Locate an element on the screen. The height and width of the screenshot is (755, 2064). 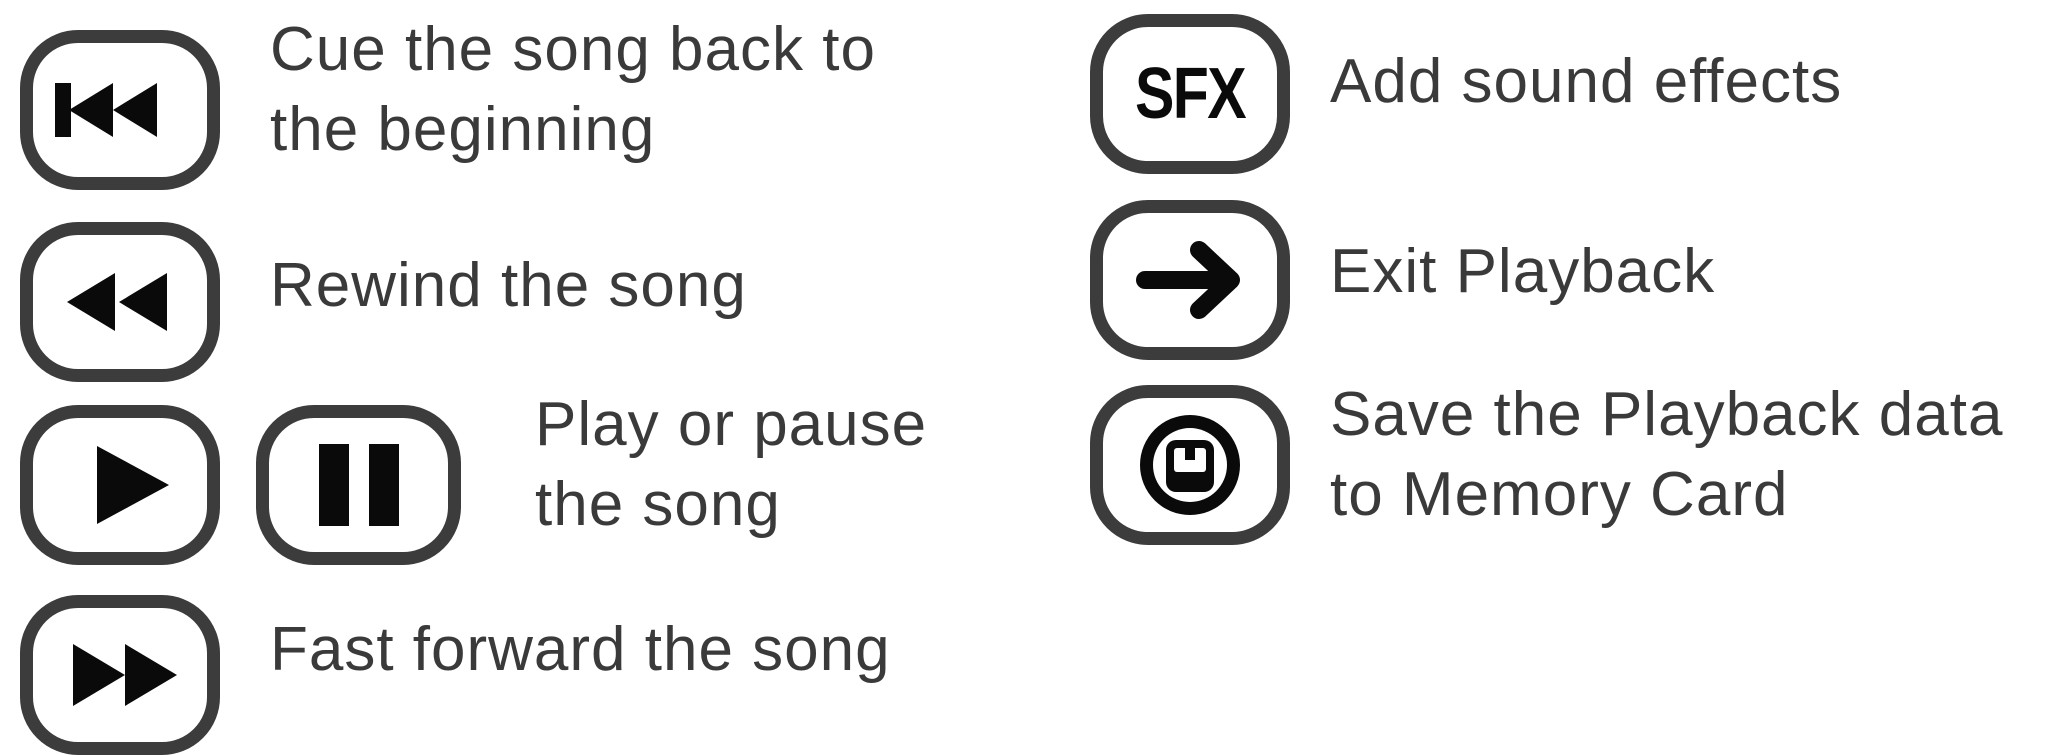
pause-button is located at coordinates (358, 485).